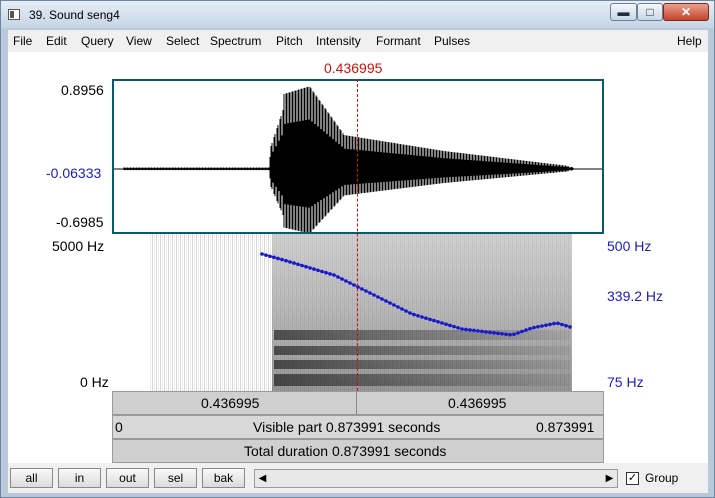 The height and width of the screenshot is (498, 715). I want to click on total-duration-label: Total duration 0.873991 seconds, so click(345, 451).